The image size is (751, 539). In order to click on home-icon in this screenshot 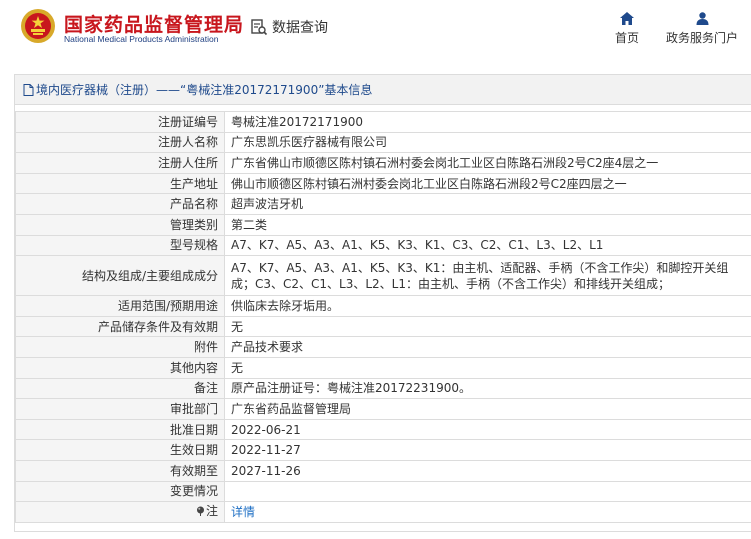, I will do `click(627, 18)`.